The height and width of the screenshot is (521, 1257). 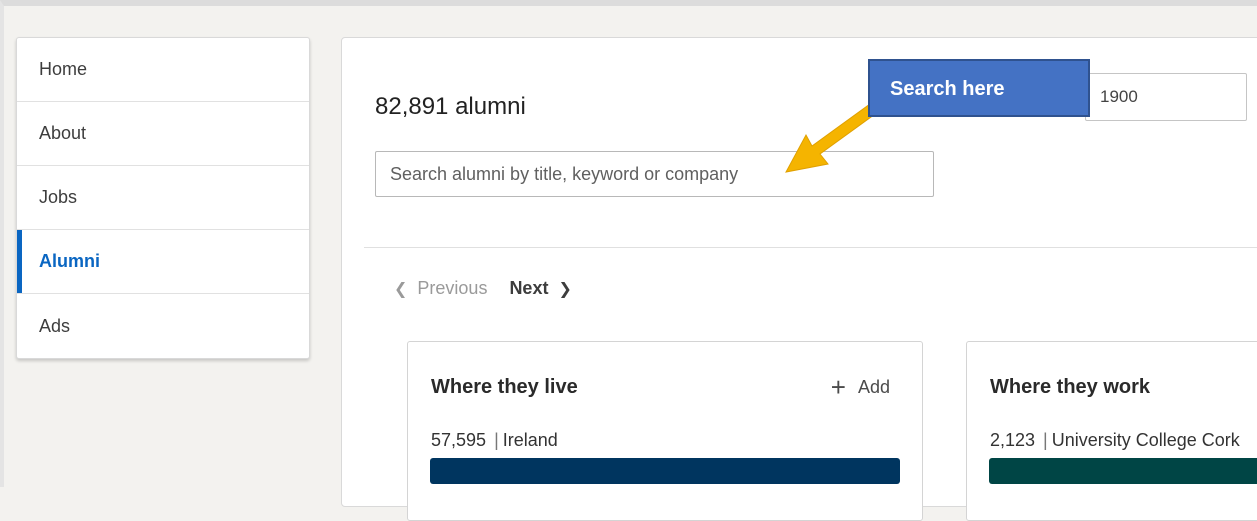 I want to click on next-label: Next, so click(x=529, y=288).